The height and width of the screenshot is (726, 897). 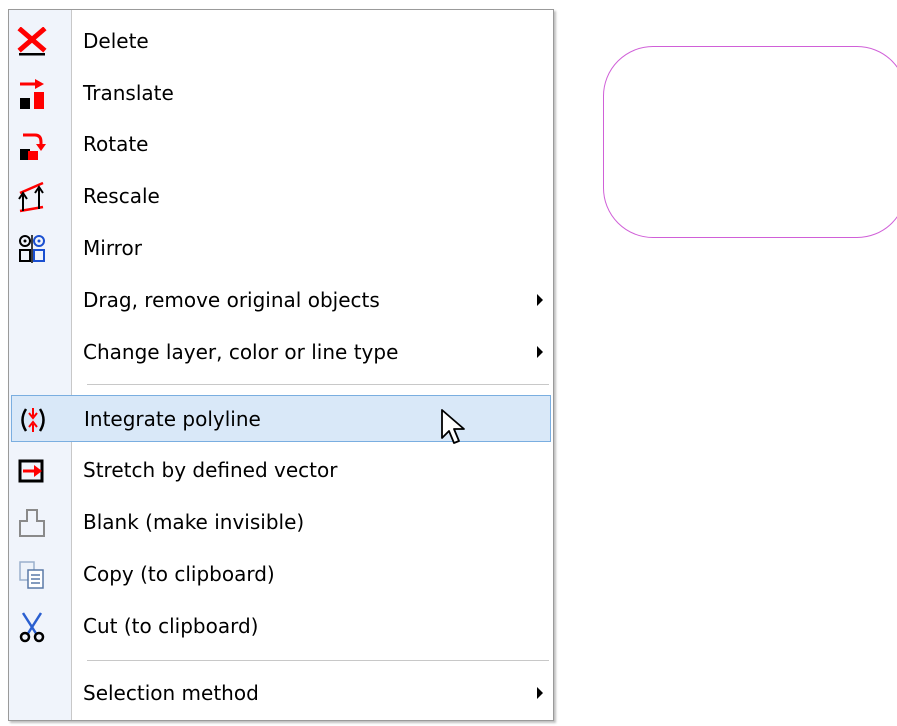 I want to click on stretch-icon, so click(x=32, y=471).